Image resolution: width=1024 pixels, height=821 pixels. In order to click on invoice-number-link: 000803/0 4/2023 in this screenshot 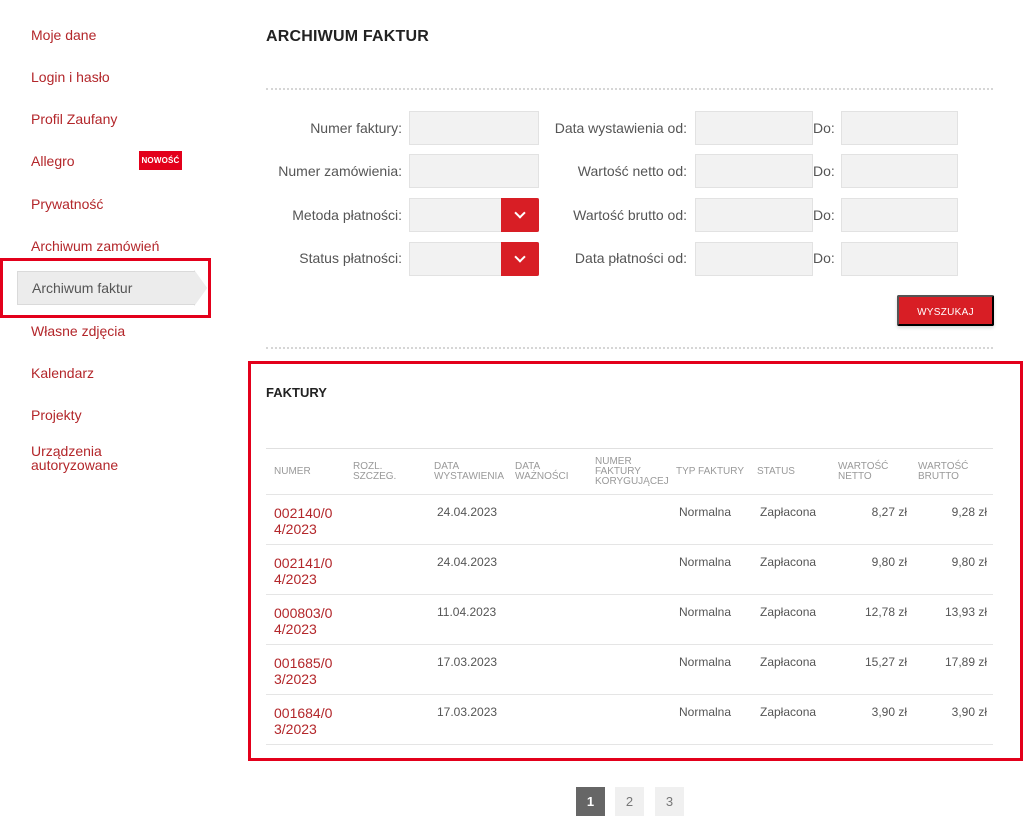, I will do `click(314, 621)`.